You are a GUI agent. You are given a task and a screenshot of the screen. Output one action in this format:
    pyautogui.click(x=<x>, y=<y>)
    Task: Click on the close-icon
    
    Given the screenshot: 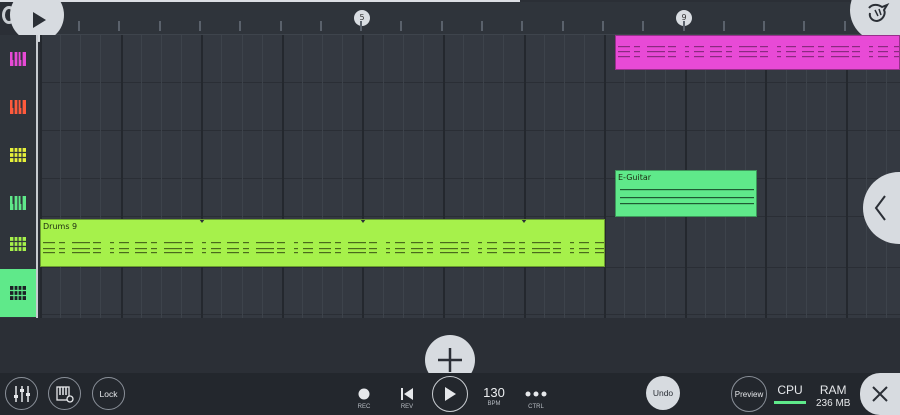 What is the action you would take?
    pyautogui.click(x=880, y=394)
    